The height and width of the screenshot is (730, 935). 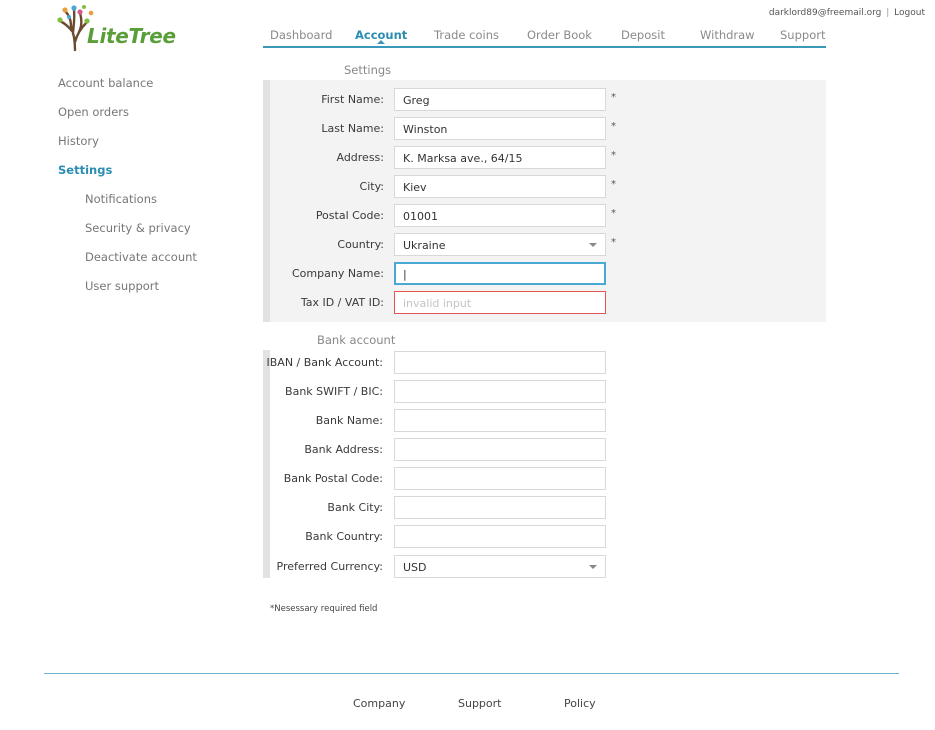 What do you see at coordinates (324, 609) in the screenshot?
I see `required-field-note: *Nesessary required field` at bounding box center [324, 609].